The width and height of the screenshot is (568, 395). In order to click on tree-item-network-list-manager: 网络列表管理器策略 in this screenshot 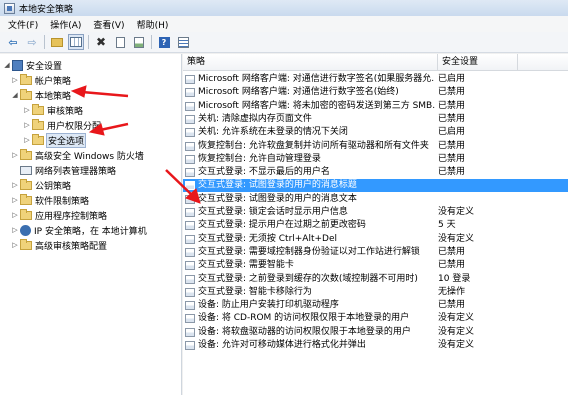, I will do `click(63, 170)`.